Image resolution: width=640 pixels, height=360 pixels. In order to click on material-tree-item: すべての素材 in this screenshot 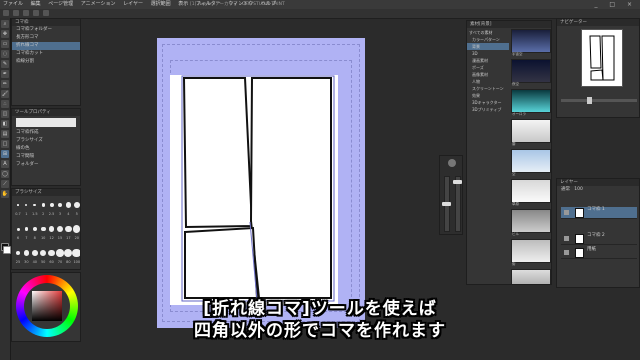, I will do `click(488, 32)`.